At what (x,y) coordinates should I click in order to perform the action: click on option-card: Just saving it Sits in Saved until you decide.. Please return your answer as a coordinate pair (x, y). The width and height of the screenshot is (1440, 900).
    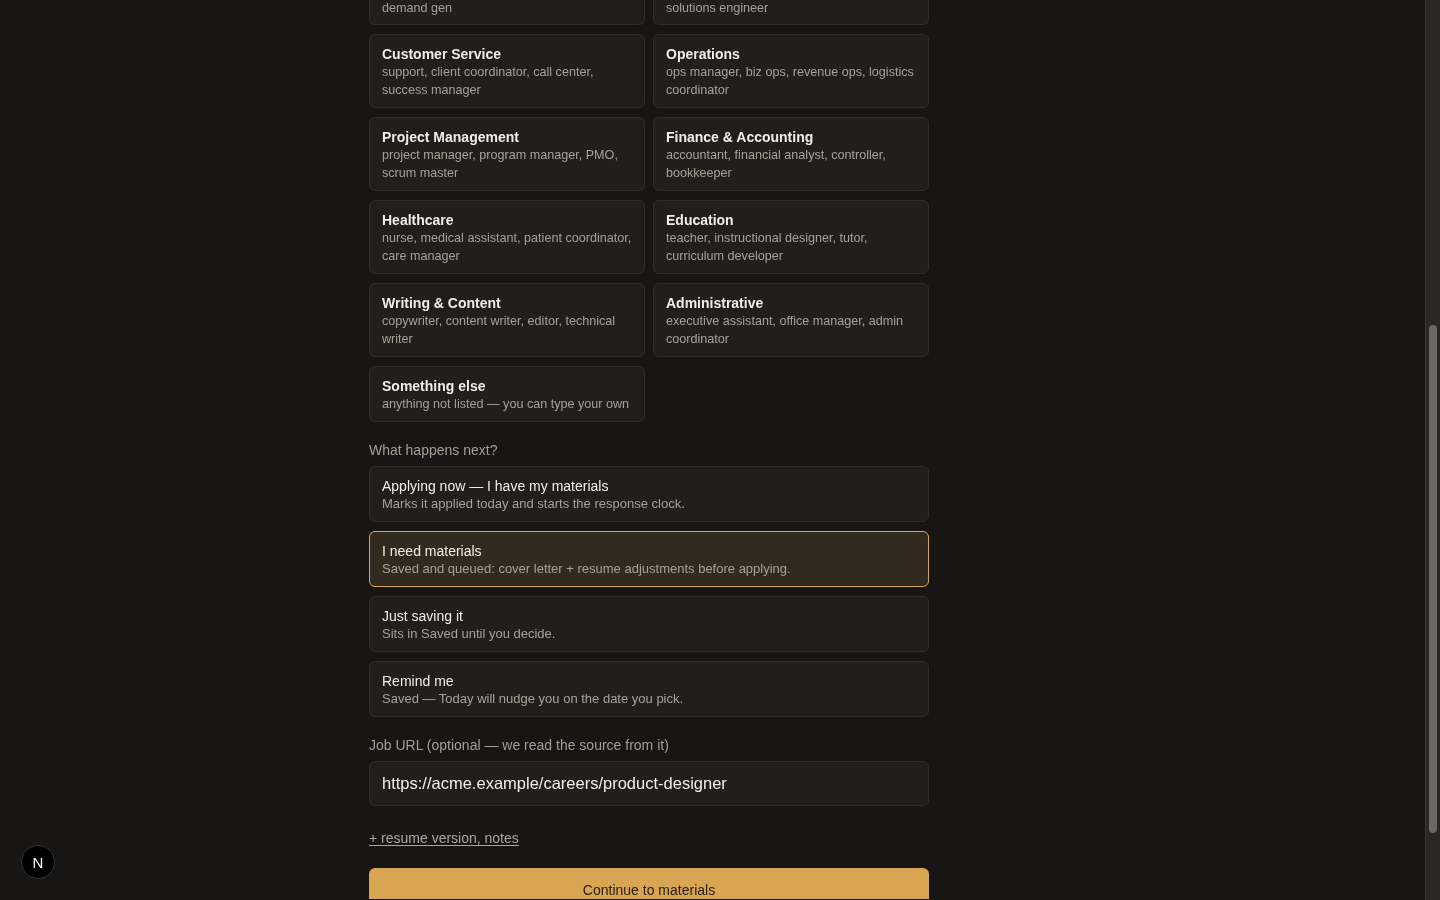
    Looking at the image, I should click on (649, 624).